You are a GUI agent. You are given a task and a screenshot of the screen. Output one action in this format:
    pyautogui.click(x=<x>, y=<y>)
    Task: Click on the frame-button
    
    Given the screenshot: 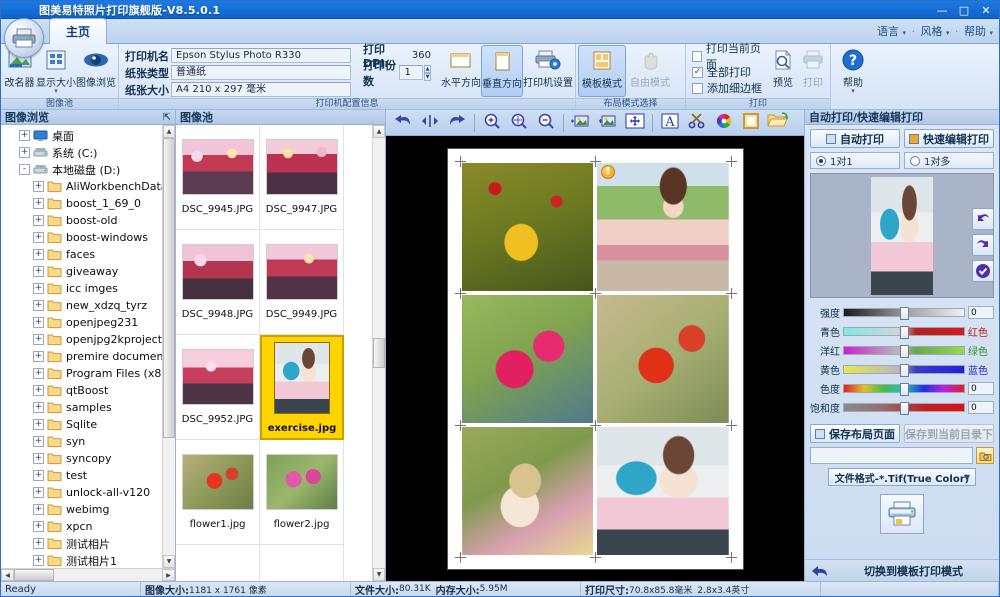 What is the action you would take?
    pyautogui.click(x=751, y=123)
    